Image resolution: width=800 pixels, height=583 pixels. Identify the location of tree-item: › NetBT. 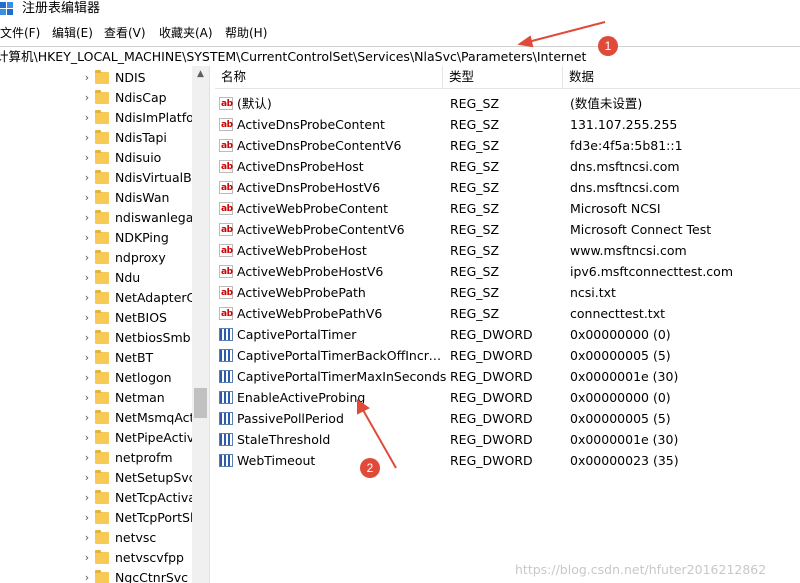
(96, 358).